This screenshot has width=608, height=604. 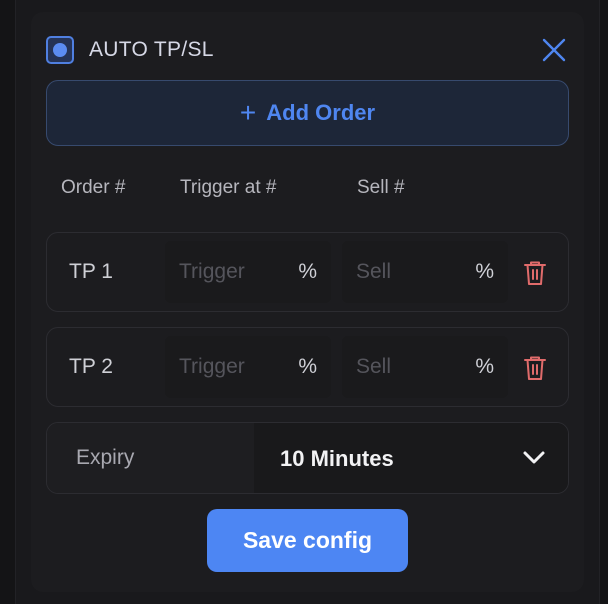 What do you see at coordinates (534, 457) in the screenshot?
I see `chevron-down-icon` at bounding box center [534, 457].